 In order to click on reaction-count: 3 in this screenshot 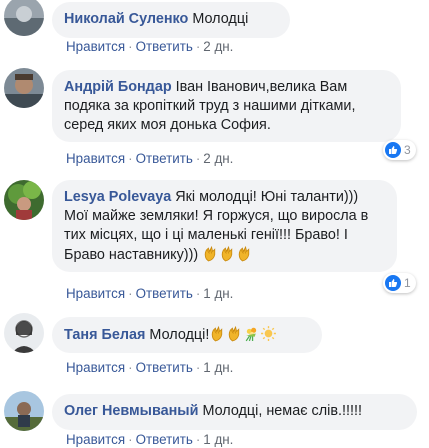, I will do `click(407, 150)`.